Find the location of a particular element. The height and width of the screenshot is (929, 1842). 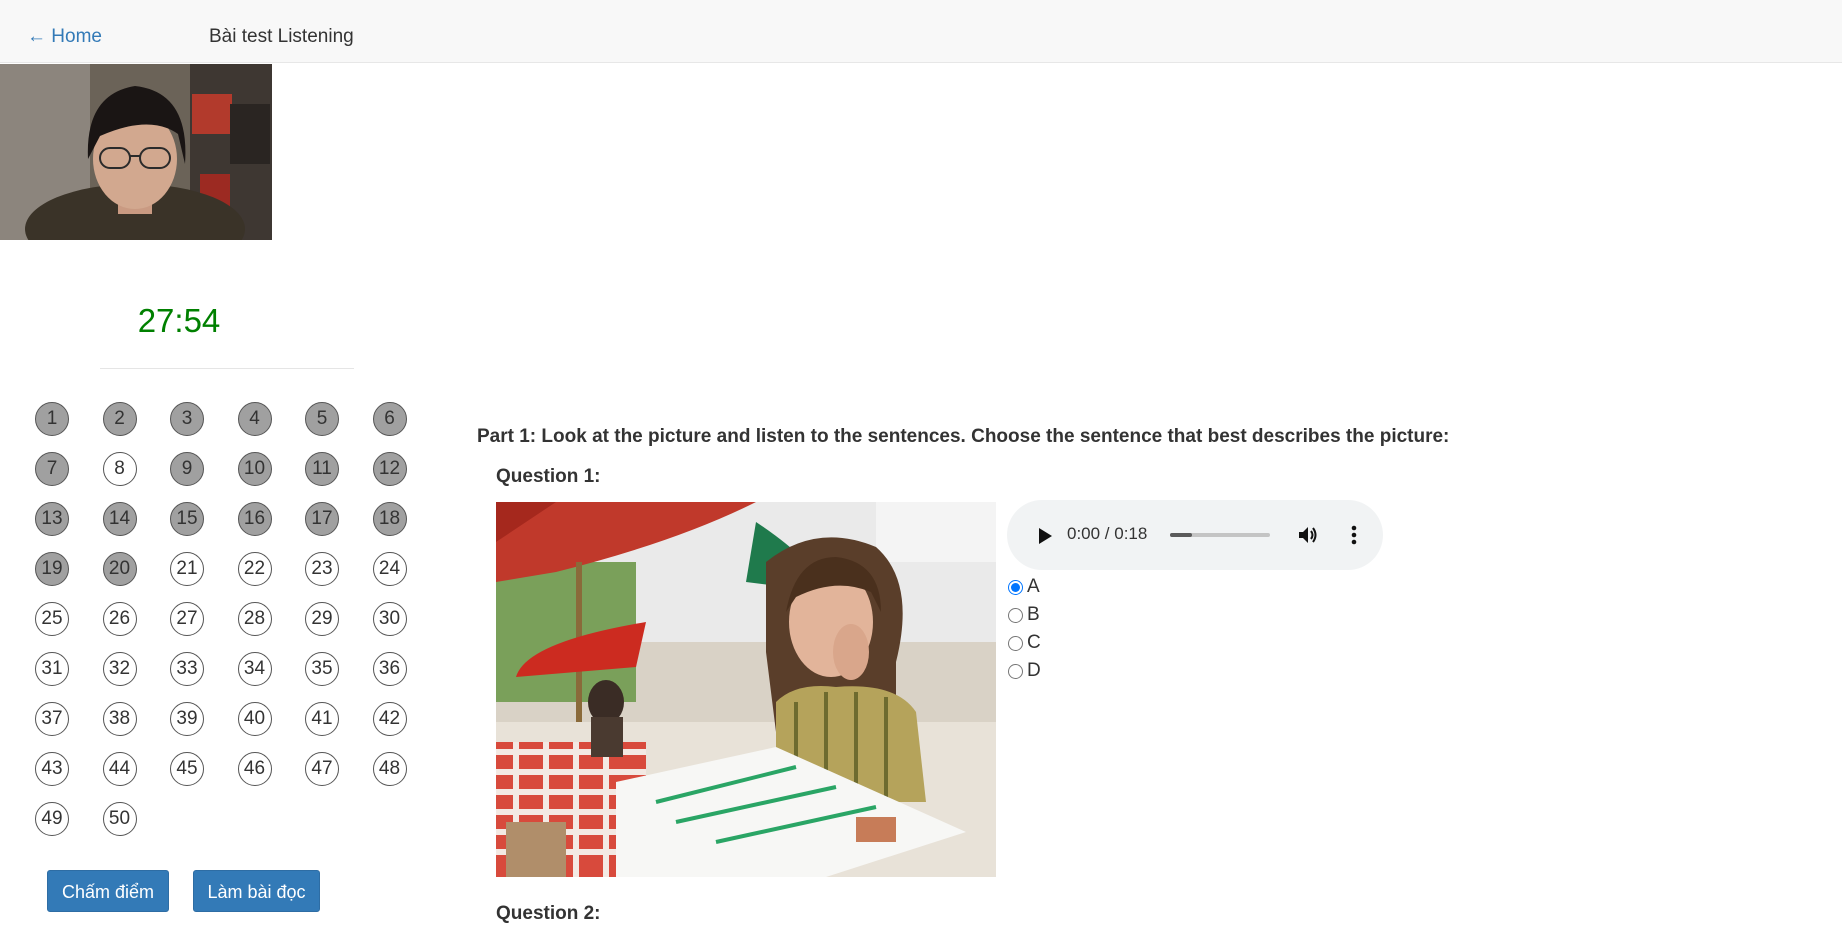

question-nav-button: 39 is located at coordinates (187, 719).